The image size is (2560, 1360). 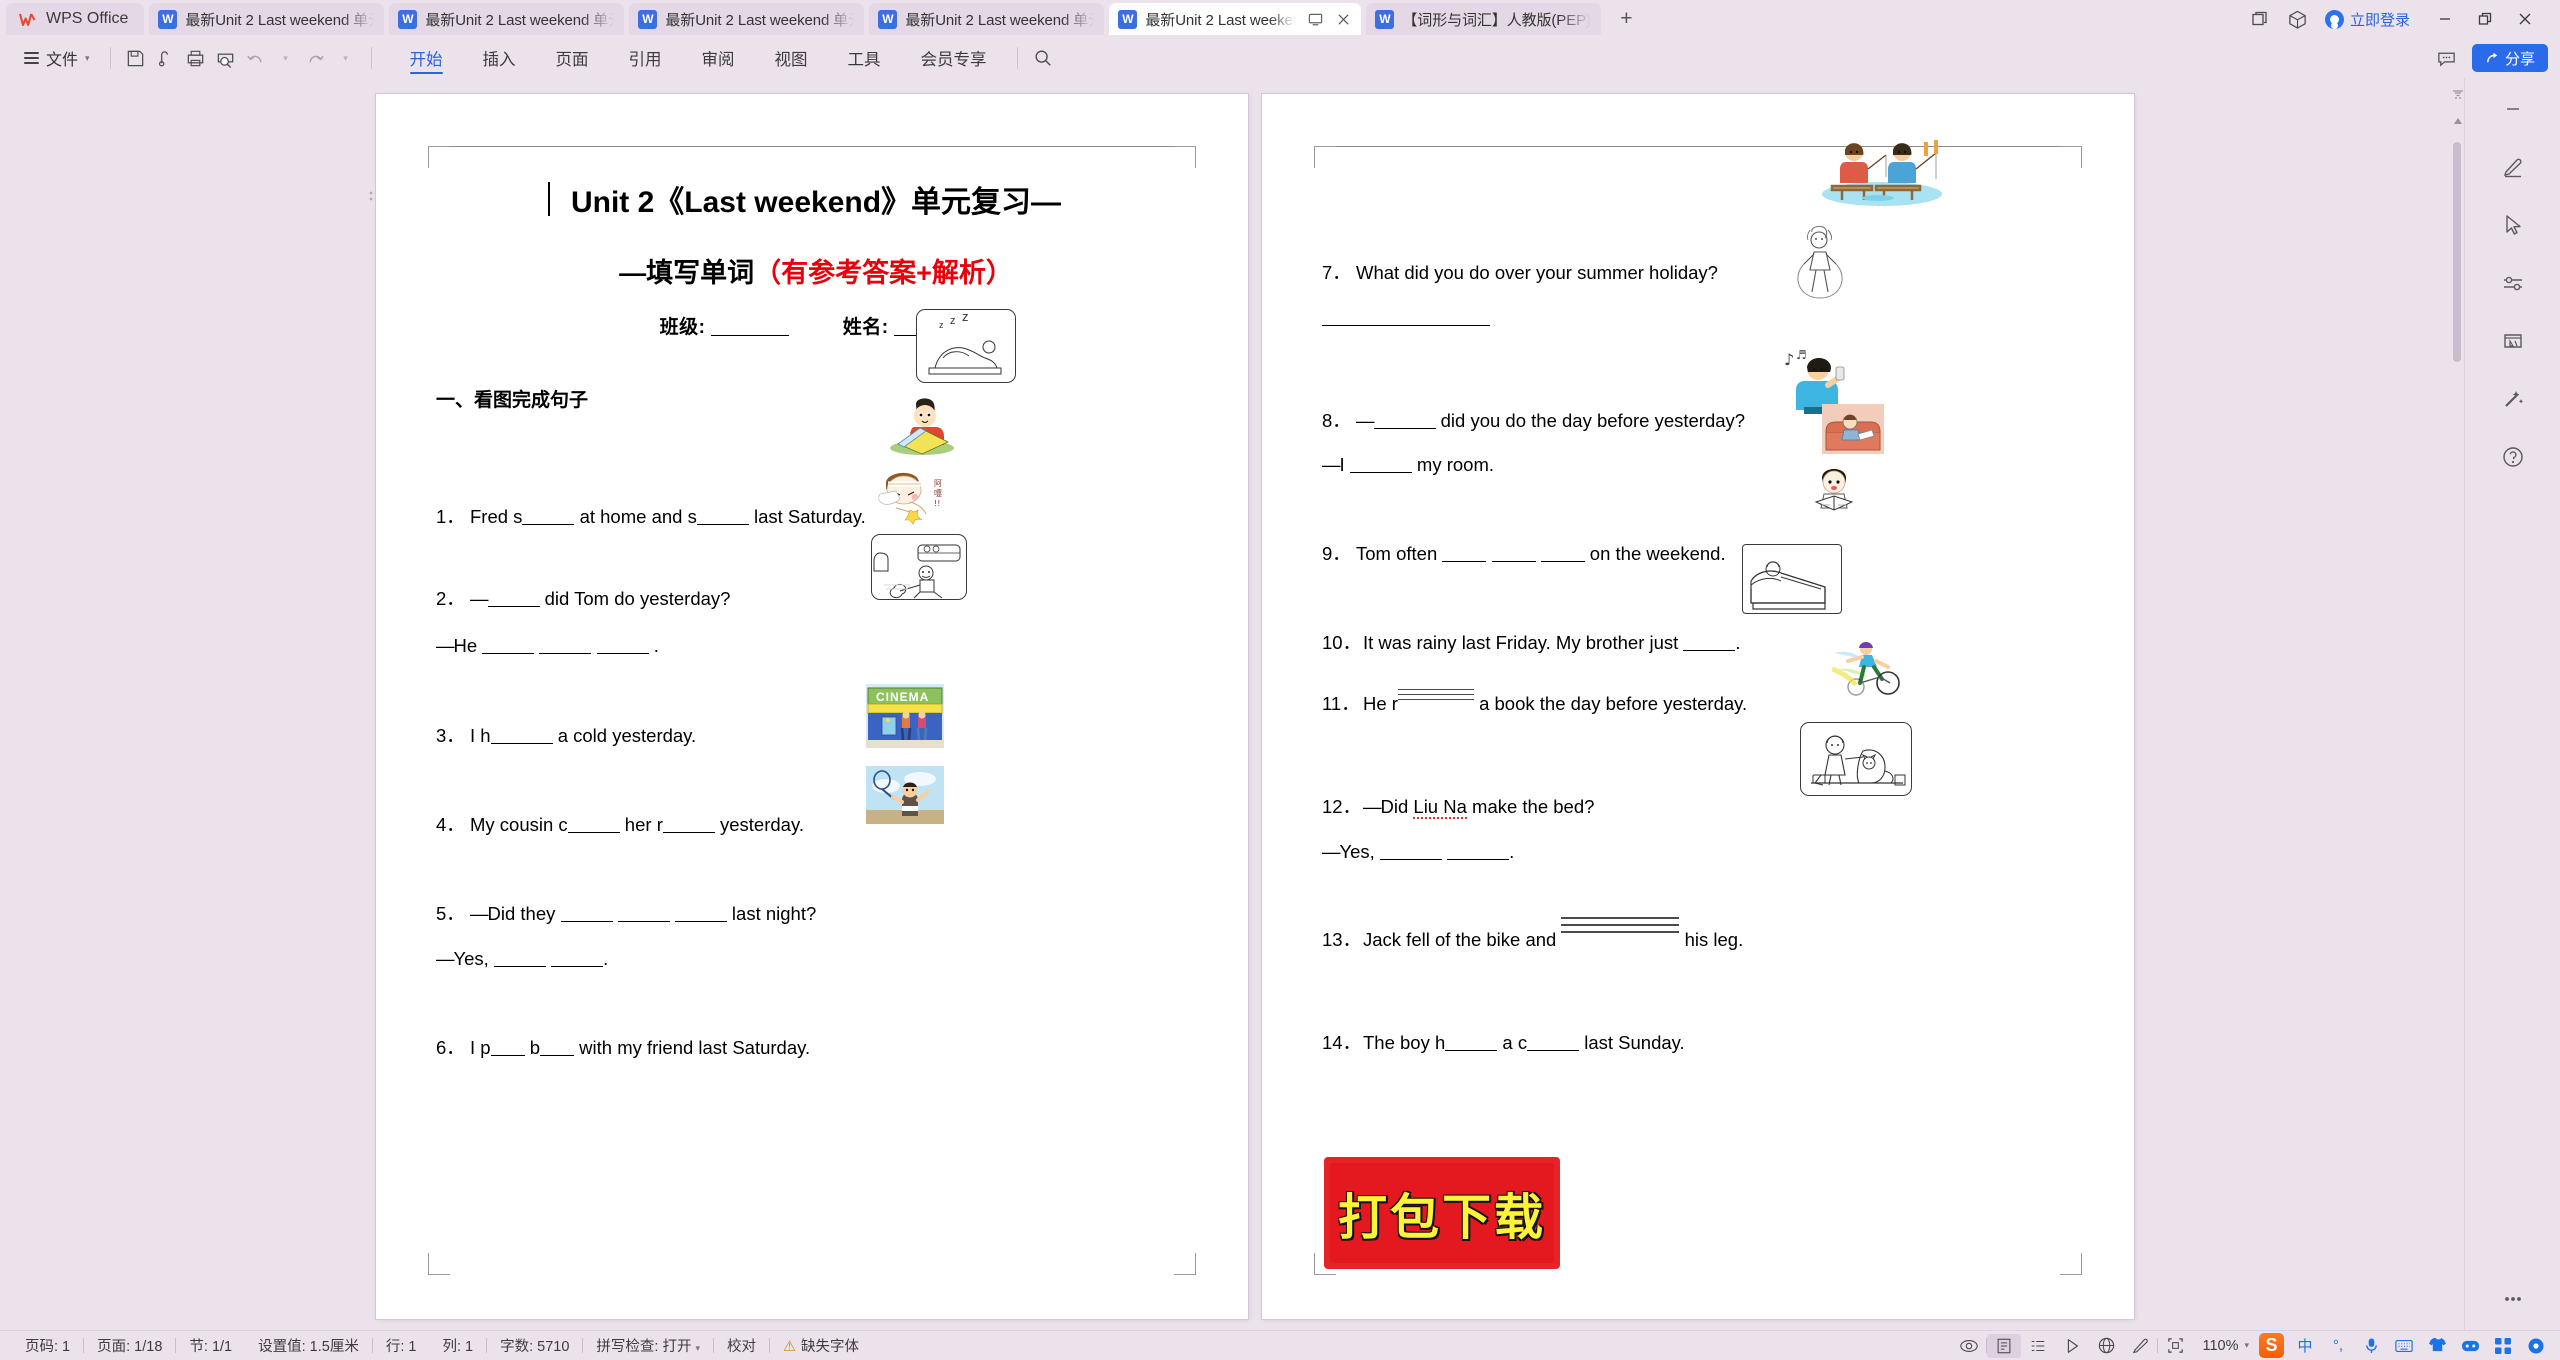 What do you see at coordinates (2175, 1346) in the screenshot?
I see `fit-page-icon` at bounding box center [2175, 1346].